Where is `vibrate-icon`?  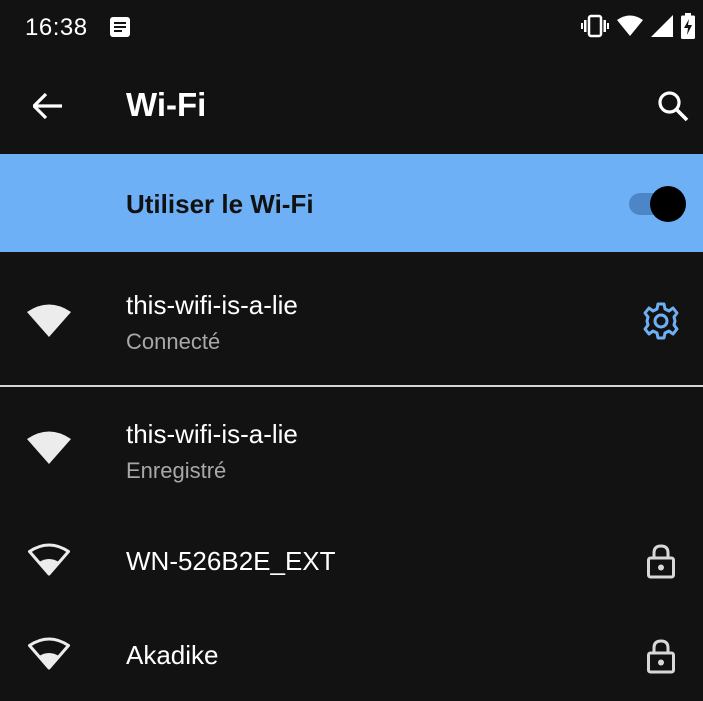 vibrate-icon is located at coordinates (595, 28).